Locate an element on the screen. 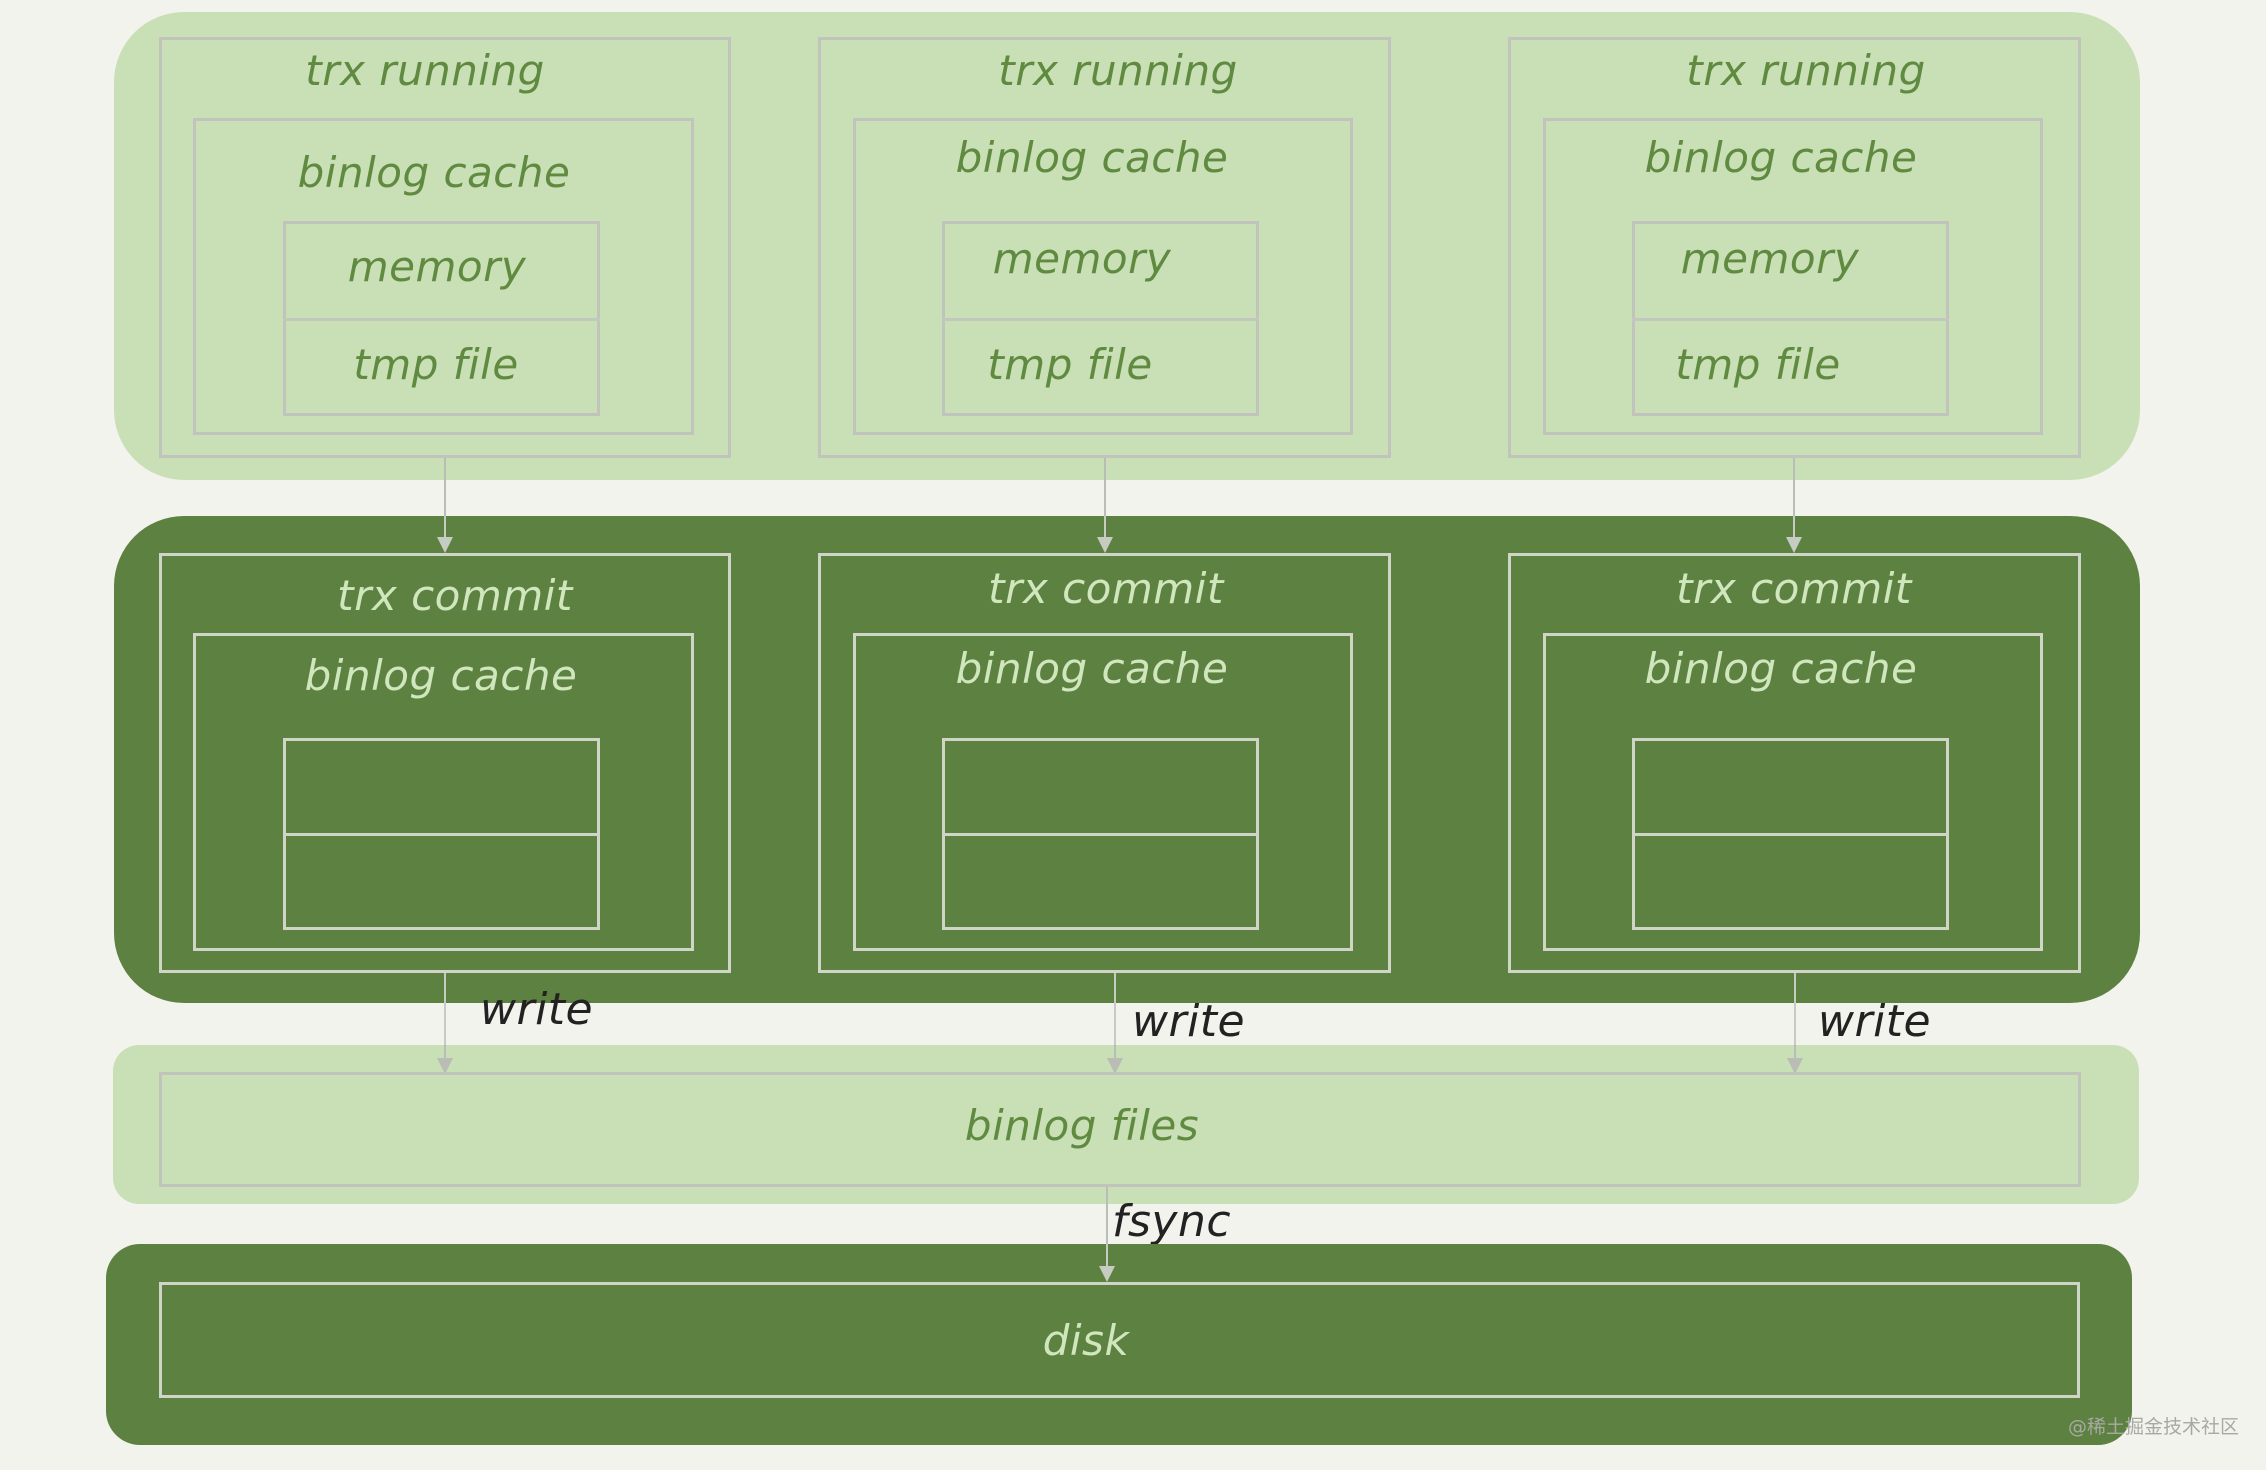 This screenshot has height=1470, width=2266. tmp-file-label-3: tmp file is located at coordinates (1758, 364).